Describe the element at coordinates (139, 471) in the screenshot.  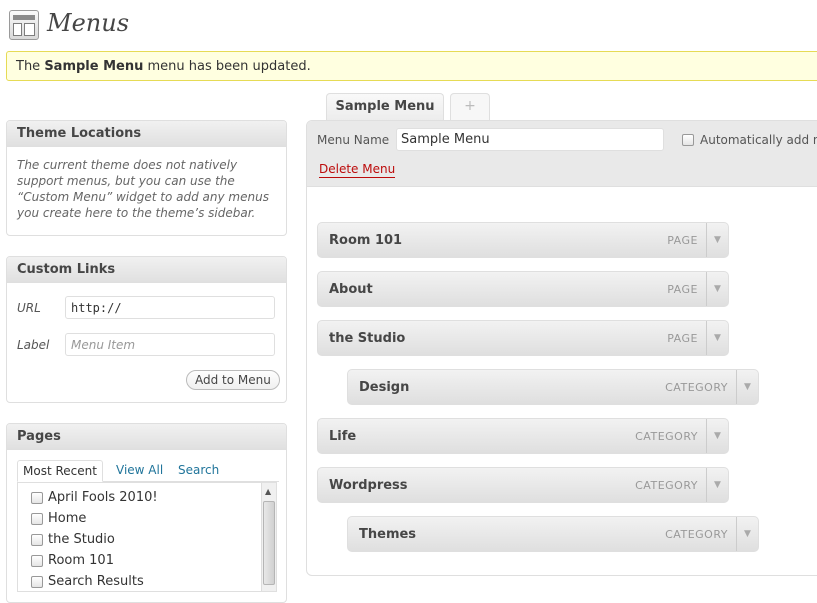
I see `tab-view-all: View All` at that location.